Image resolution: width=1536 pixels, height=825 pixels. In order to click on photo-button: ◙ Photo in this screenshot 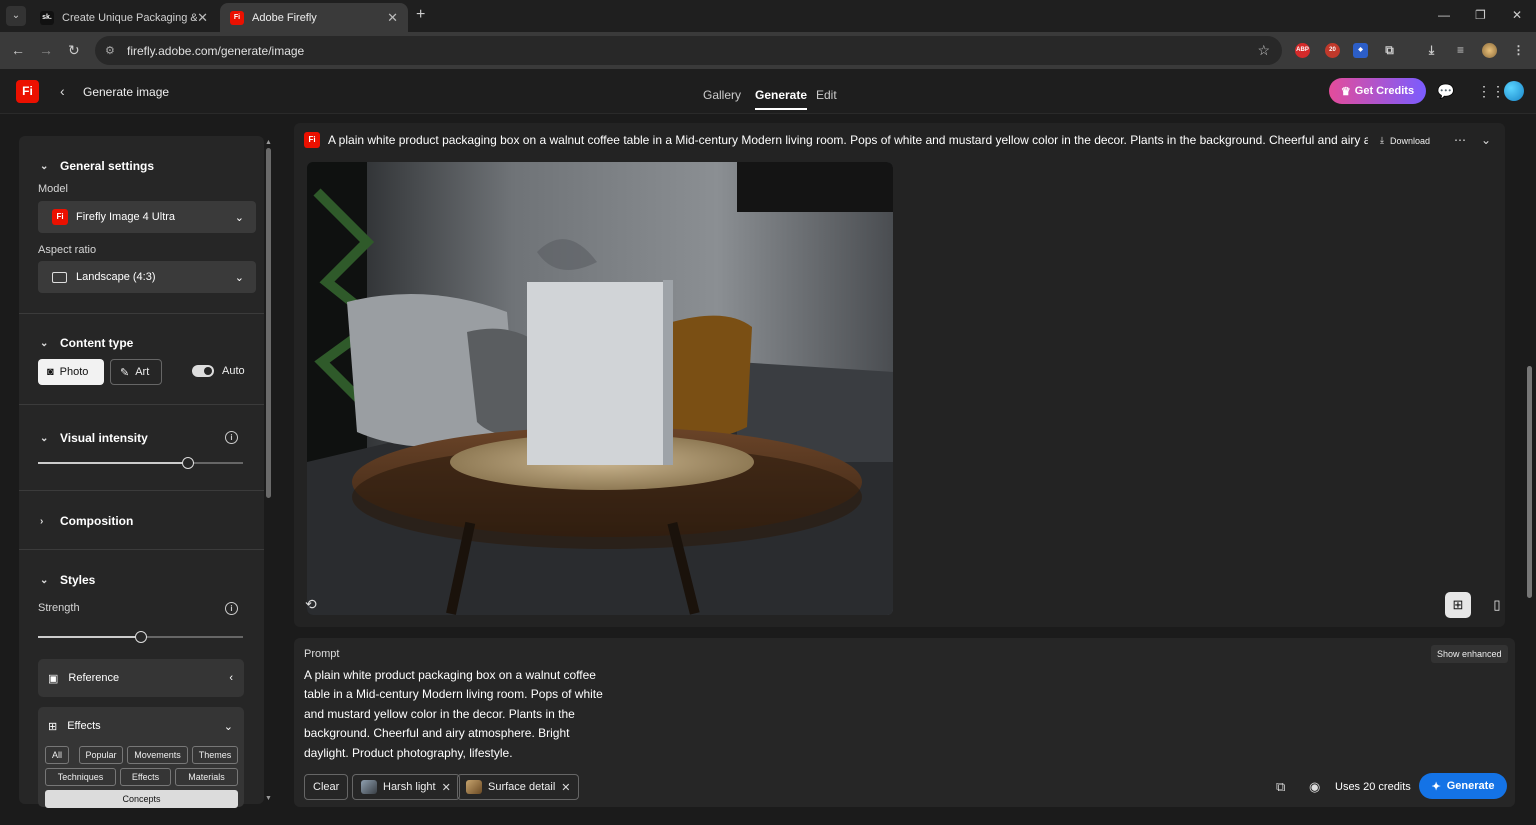, I will do `click(71, 372)`.